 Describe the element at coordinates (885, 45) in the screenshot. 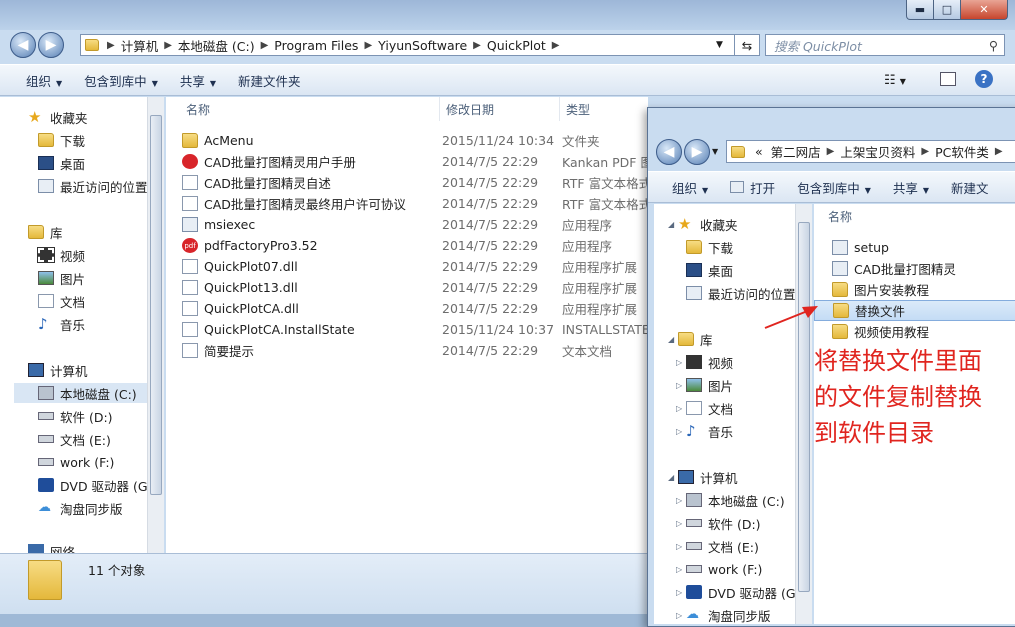

I see `search-input: 搜索 QuickPlot ⚲` at that location.